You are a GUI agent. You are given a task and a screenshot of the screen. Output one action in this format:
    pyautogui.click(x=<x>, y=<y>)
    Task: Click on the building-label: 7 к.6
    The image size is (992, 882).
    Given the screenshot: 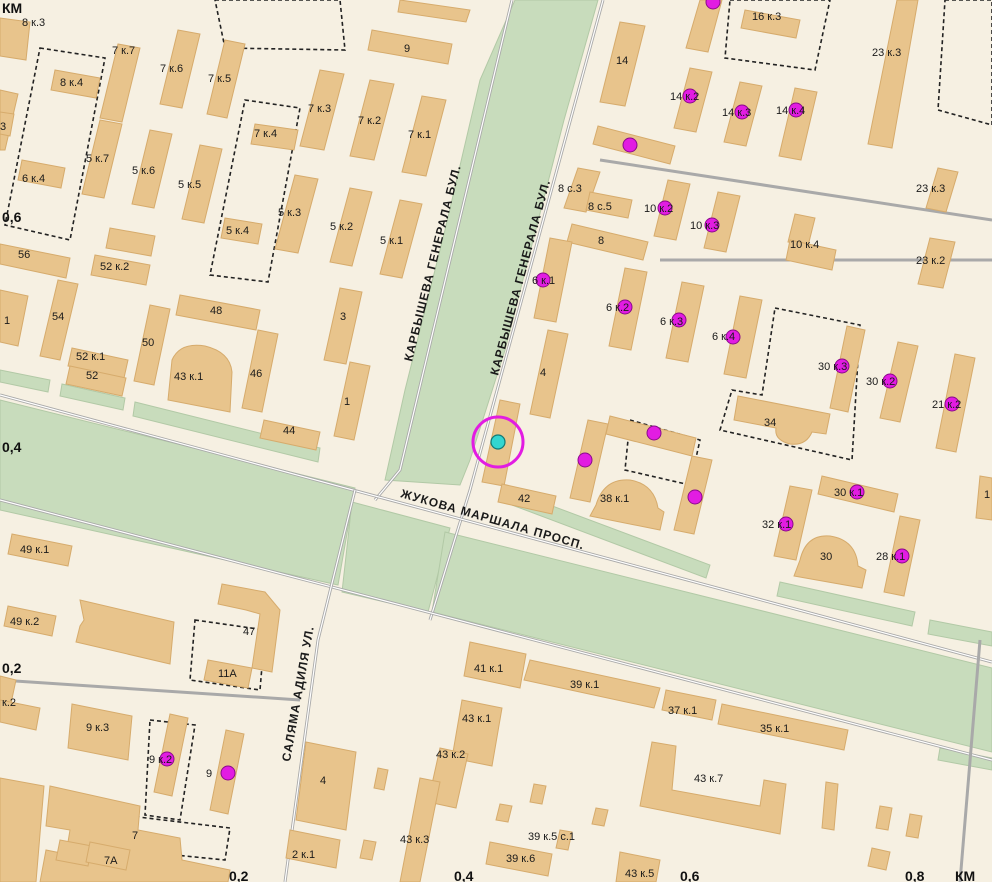 What is the action you would take?
    pyautogui.click(x=171, y=69)
    